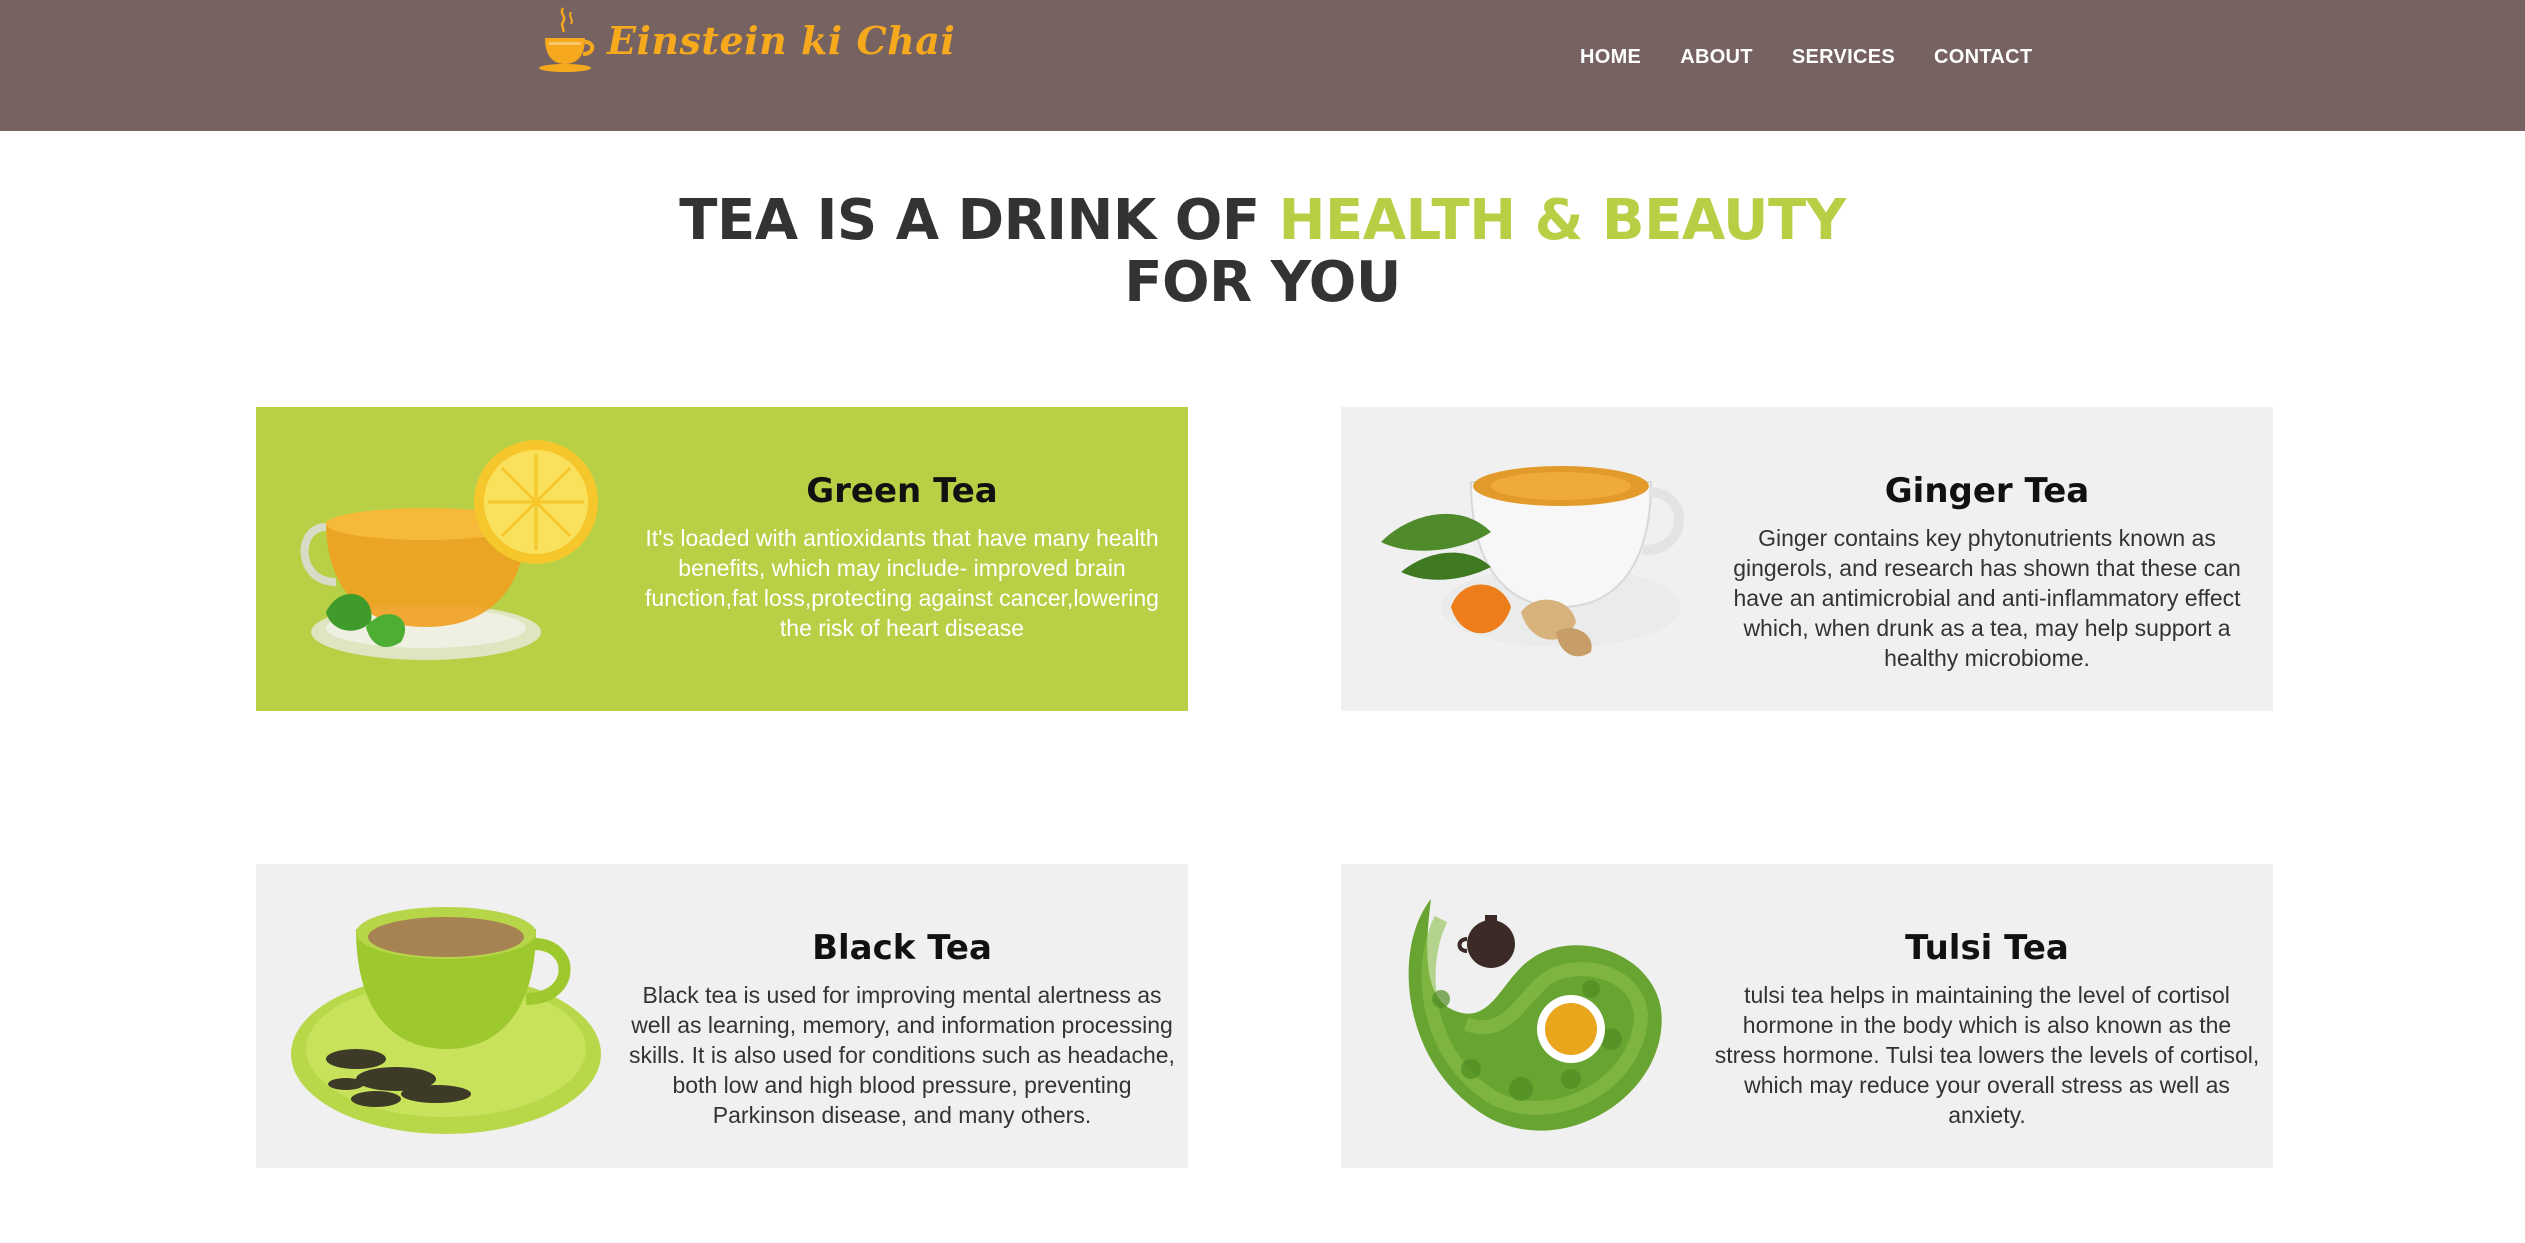 Image resolution: width=2525 pixels, height=1243 pixels. I want to click on green-tea-cup-image, so click(449, 550).